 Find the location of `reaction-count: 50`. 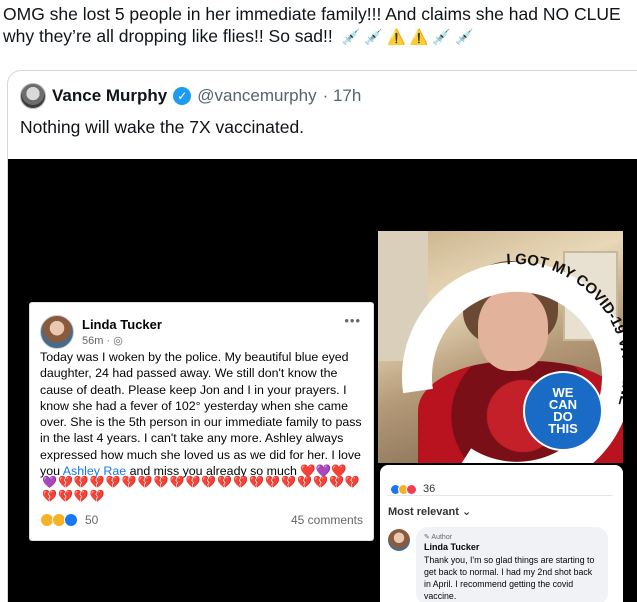

reaction-count: 50 is located at coordinates (92, 520).